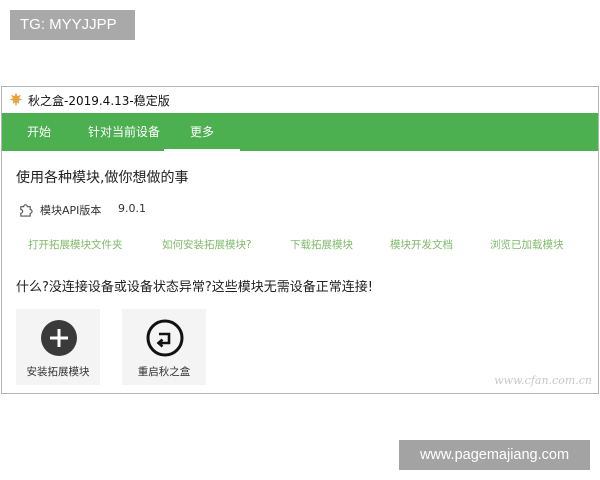  What do you see at coordinates (300, 132) in the screenshot?
I see `nav-bar: 开始 针对当前设备 更多` at bounding box center [300, 132].